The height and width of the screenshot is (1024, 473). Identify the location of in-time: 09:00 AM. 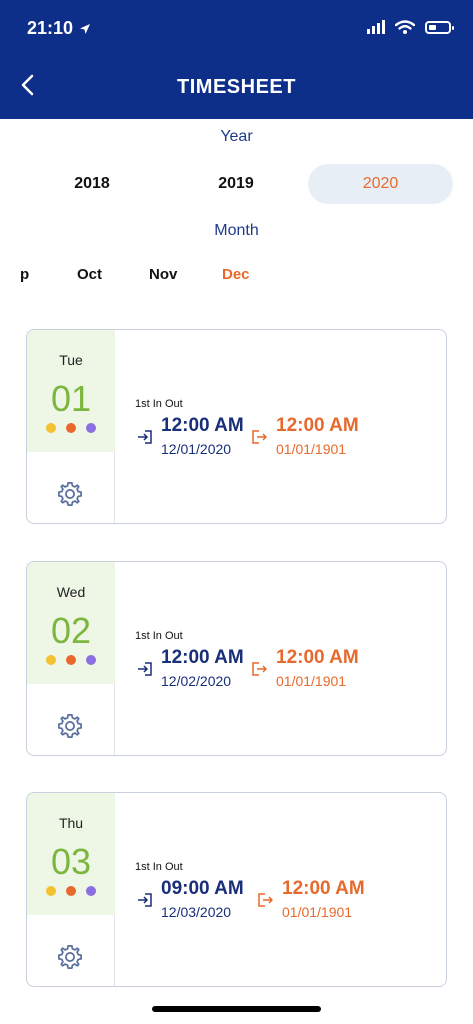
(202, 888).